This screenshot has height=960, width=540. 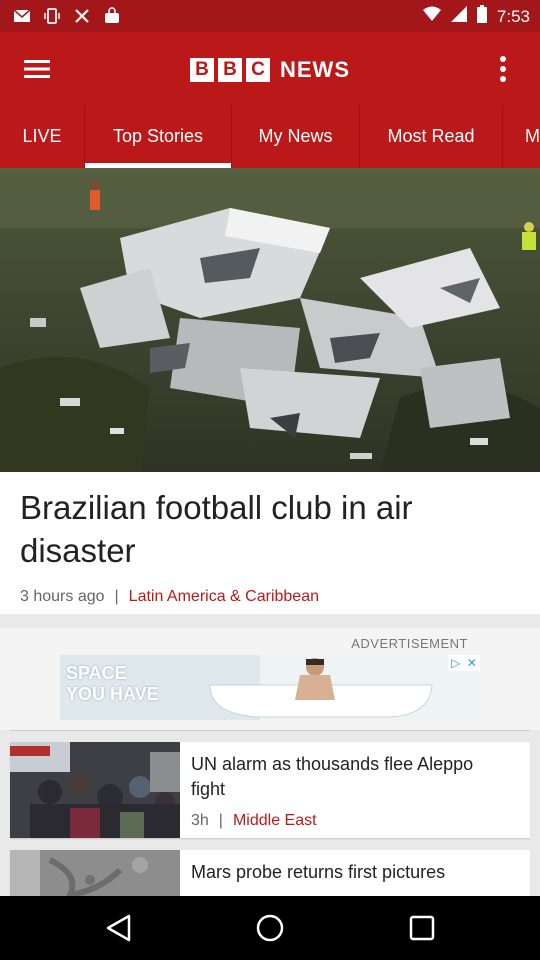 I want to click on tab-label: Top Stories, so click(x=158, y=136).